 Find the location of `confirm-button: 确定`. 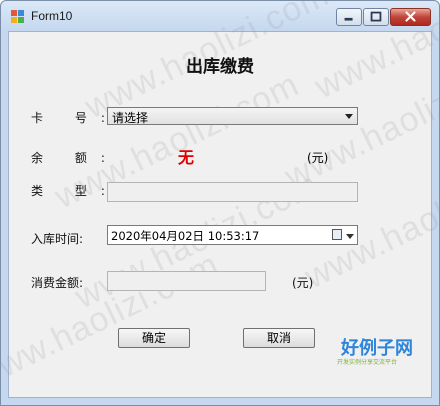

confirm-button: 确定 is located at coordinates (154, 338).